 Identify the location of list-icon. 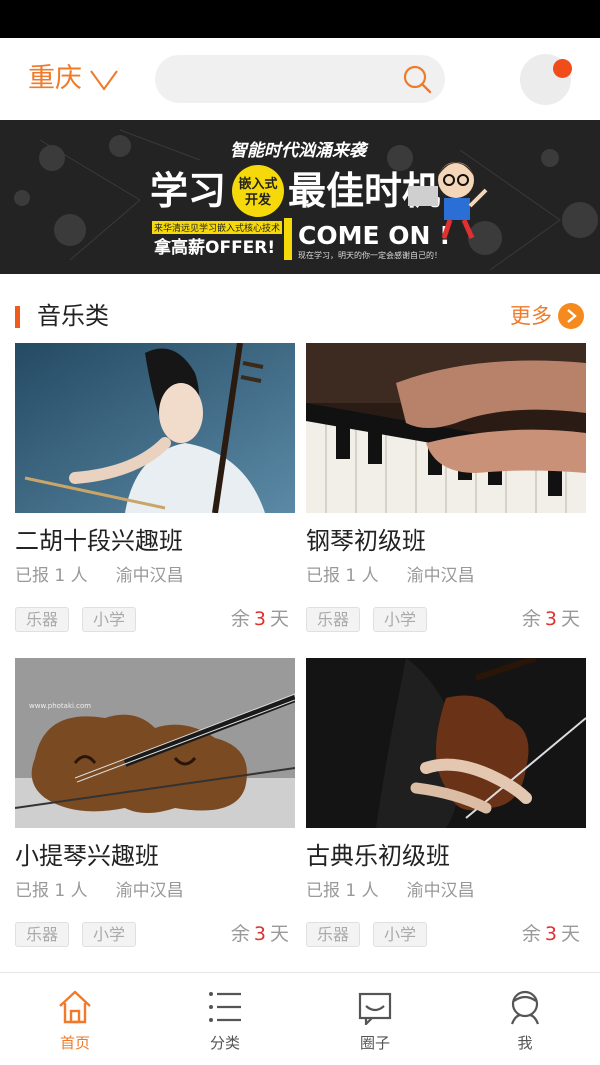
(225, 1007).